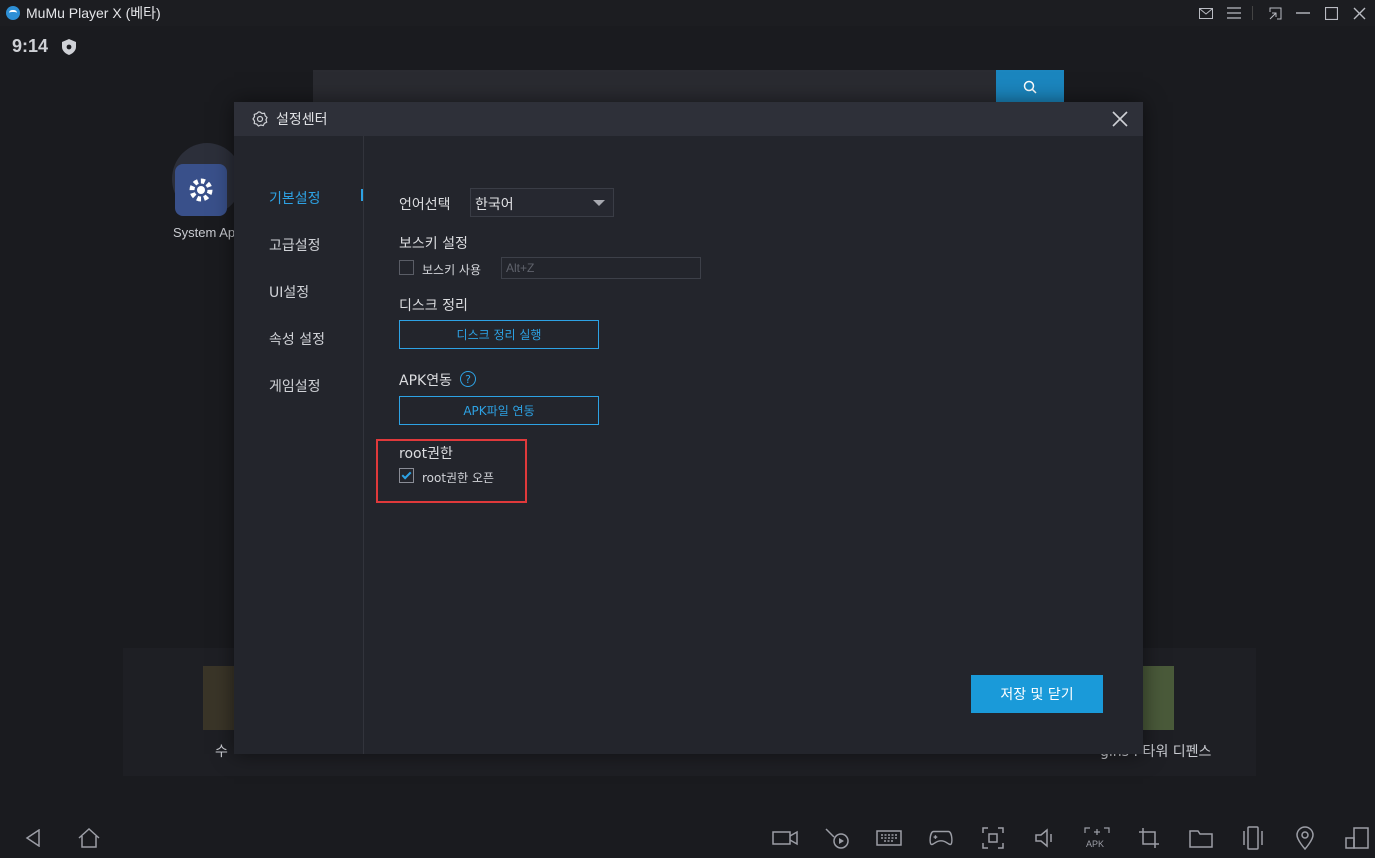 The height and width of the screenshot is (858, 1375). Describe the element at coordinates (93, 13) in the screenshot. I see `app-title: MuMu Player X (베타)` at that location.